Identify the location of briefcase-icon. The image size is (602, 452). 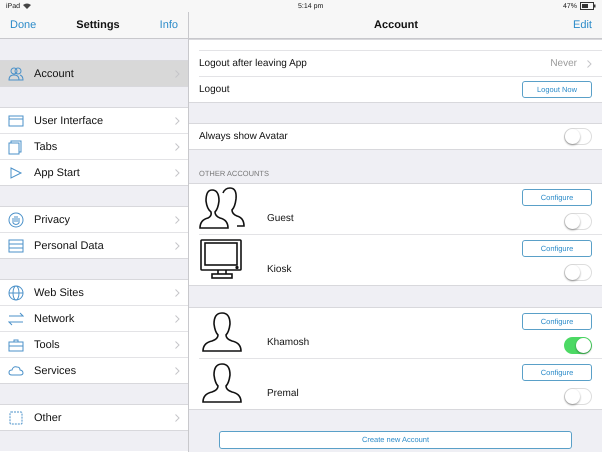
(16, 344).